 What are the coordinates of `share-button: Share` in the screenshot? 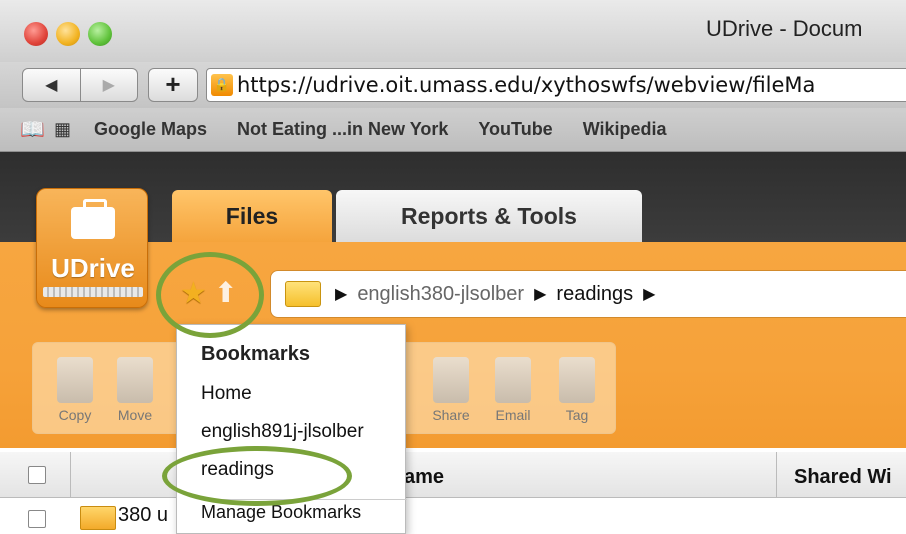 It's located at (451, 390).